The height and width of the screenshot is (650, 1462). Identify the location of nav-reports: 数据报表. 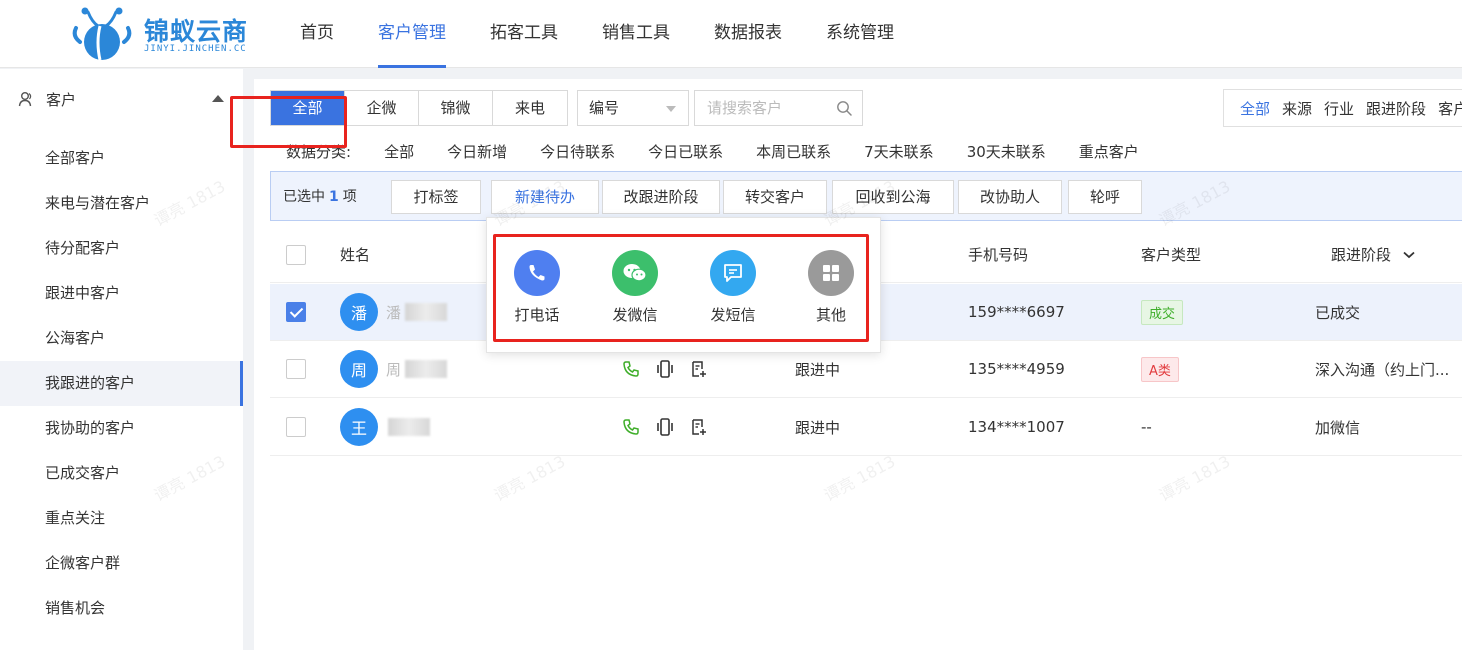
(748, 34).